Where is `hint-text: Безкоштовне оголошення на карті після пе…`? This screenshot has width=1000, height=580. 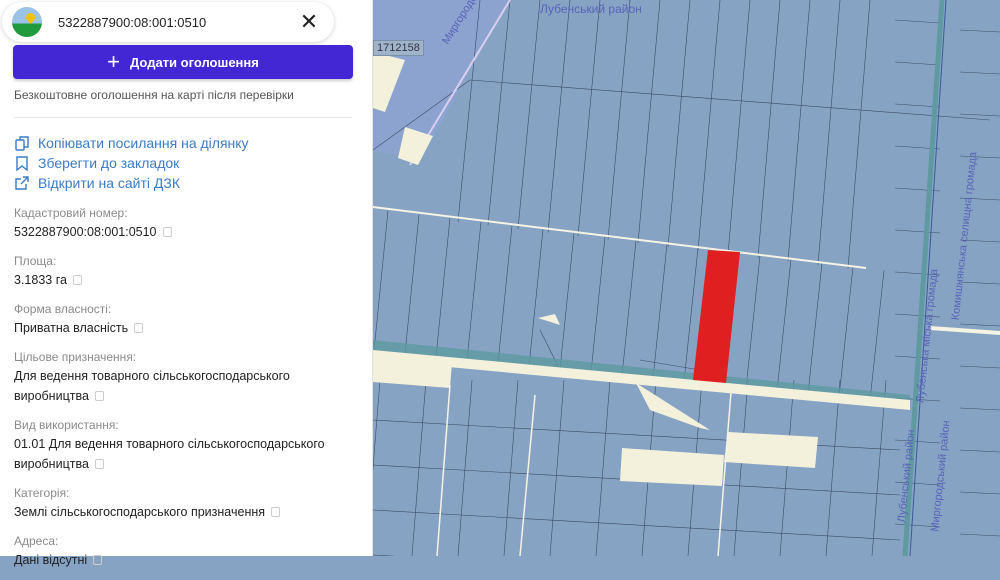 hint-text: Безкоштовне оголошення на карті після пе… is located at coordinates (154, 95).